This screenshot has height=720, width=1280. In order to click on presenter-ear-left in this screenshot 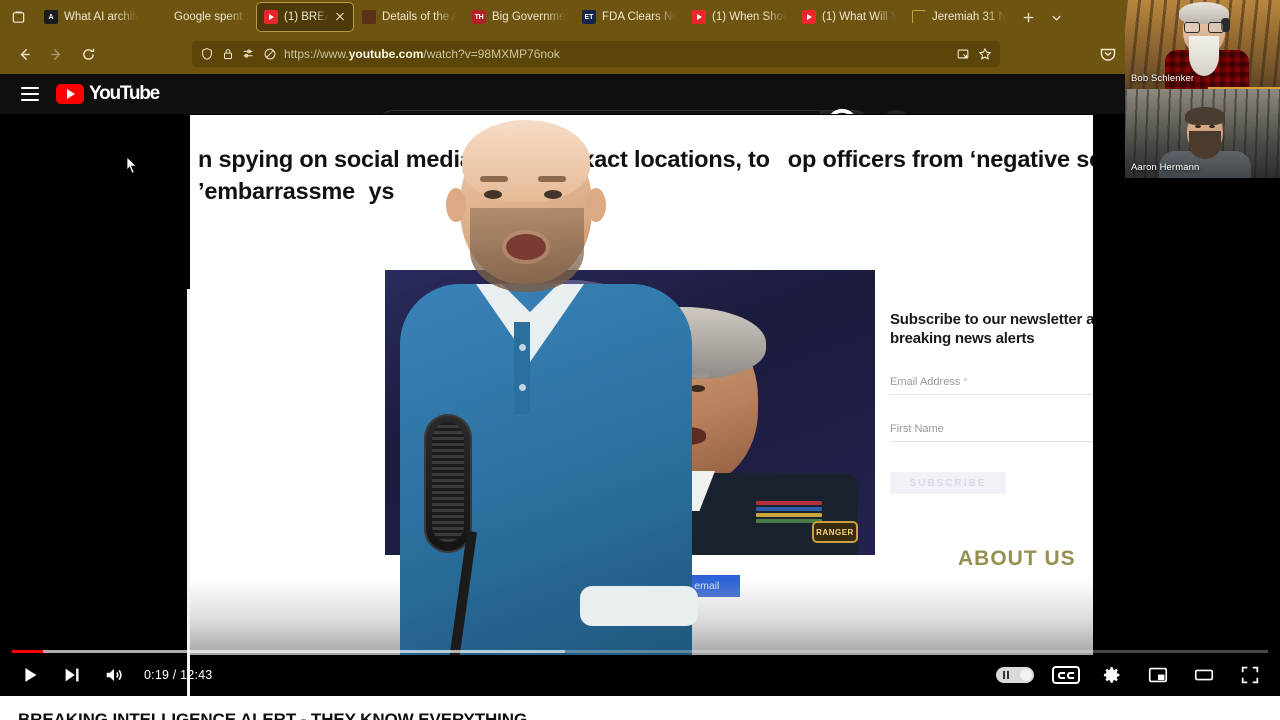, I will do `click(456, 205)`.